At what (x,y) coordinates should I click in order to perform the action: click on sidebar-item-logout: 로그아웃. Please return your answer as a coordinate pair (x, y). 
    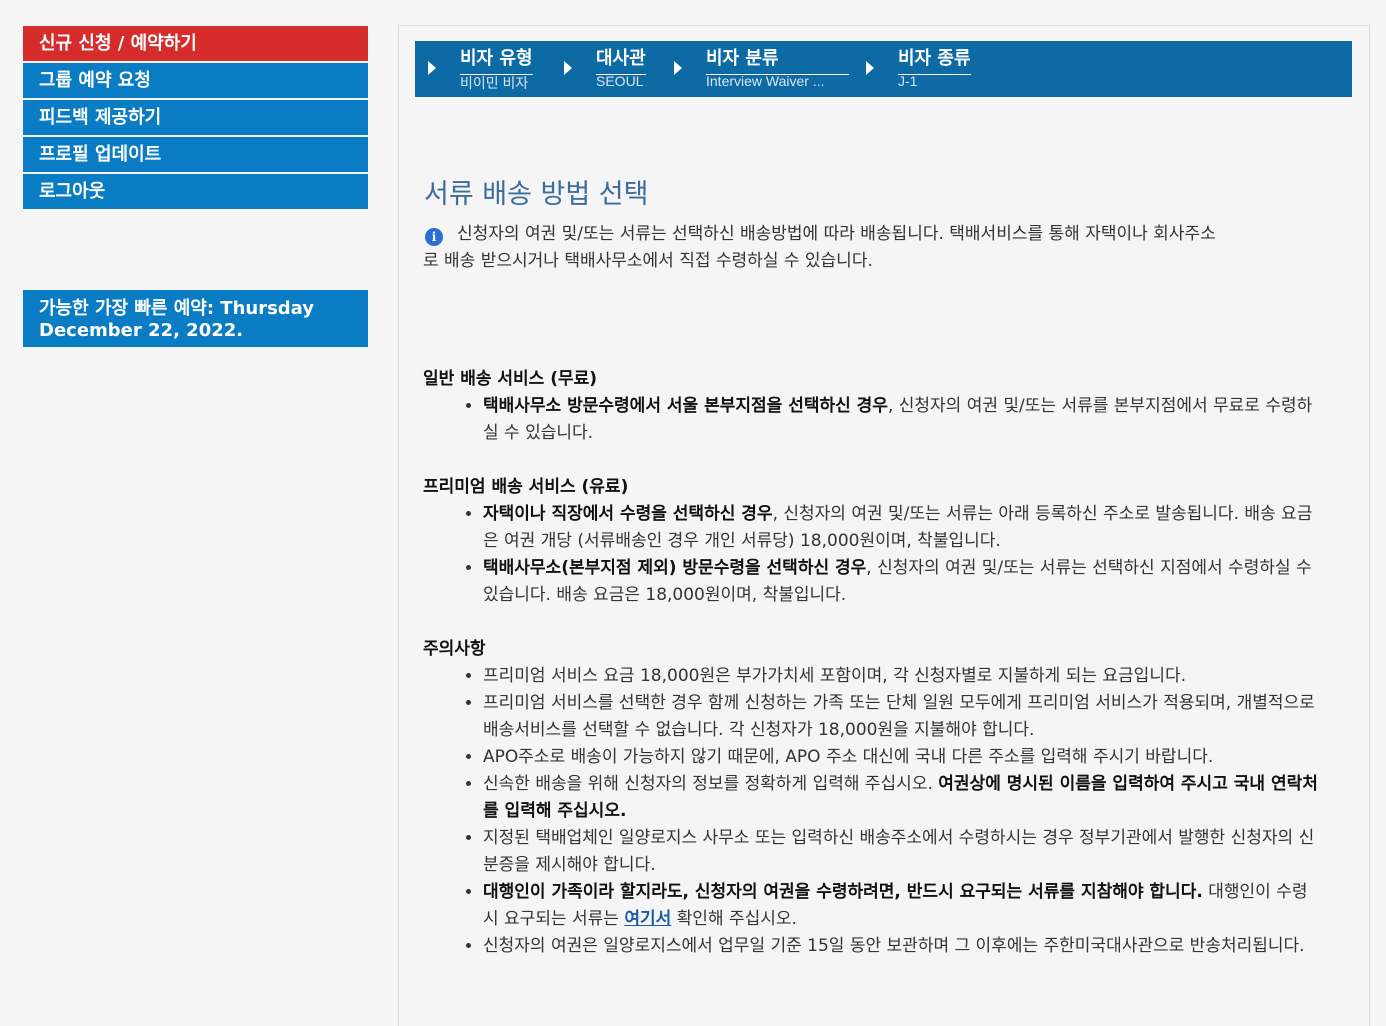
    Looking at the image, I should click on (195, 191).